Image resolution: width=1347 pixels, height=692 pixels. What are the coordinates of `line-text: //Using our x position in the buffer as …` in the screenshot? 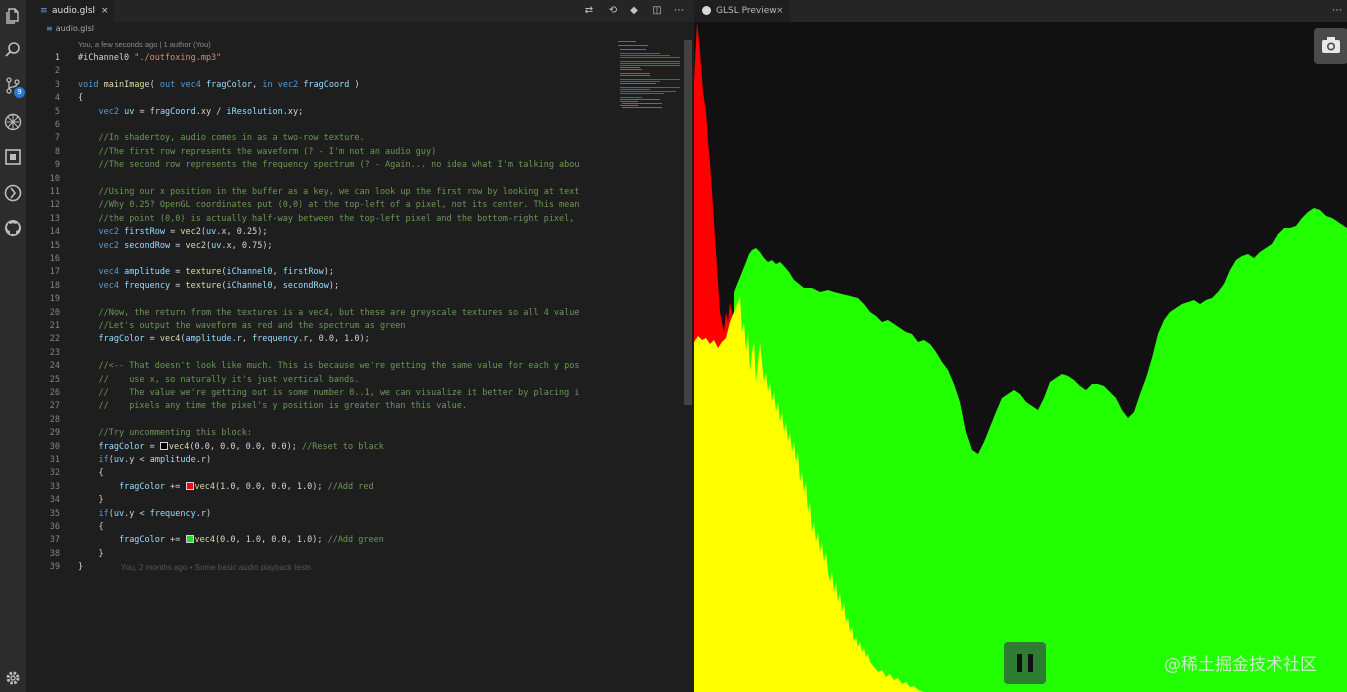 It's located at (328, 192).